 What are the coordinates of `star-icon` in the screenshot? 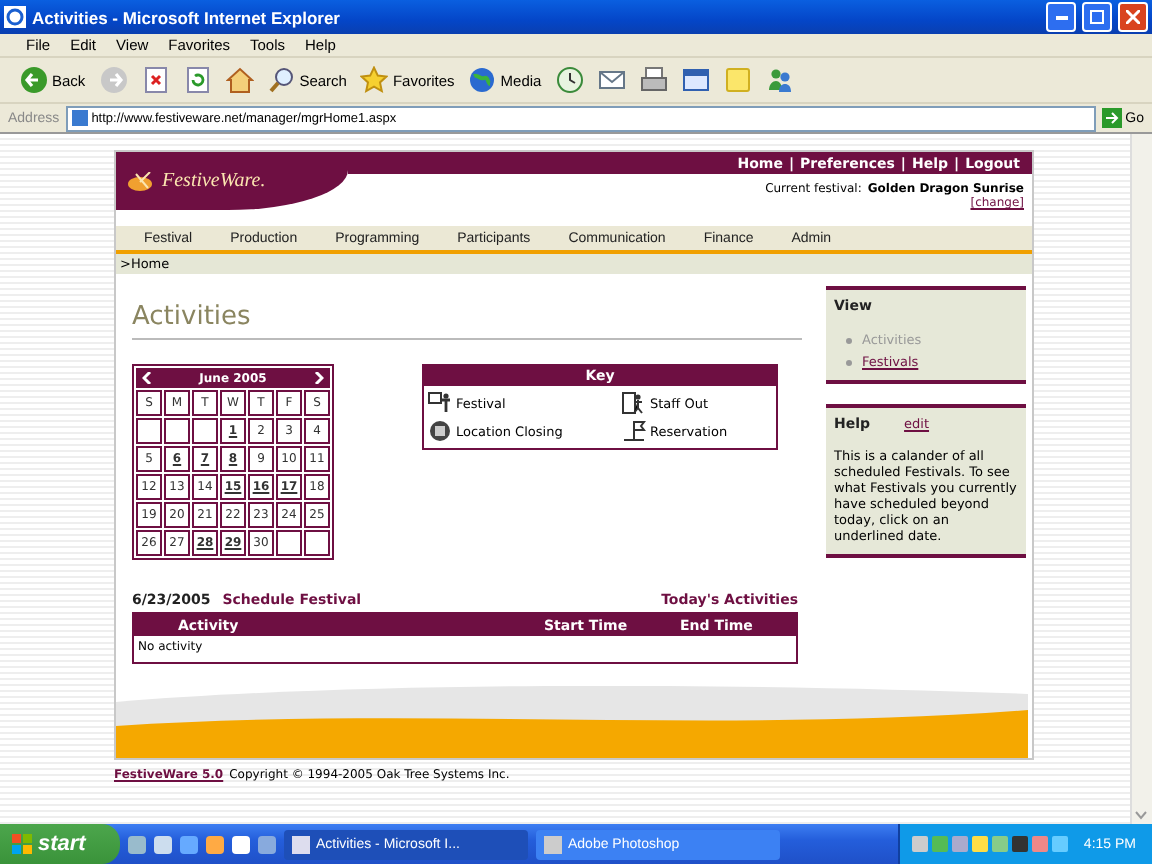 It's located at (374, 80).